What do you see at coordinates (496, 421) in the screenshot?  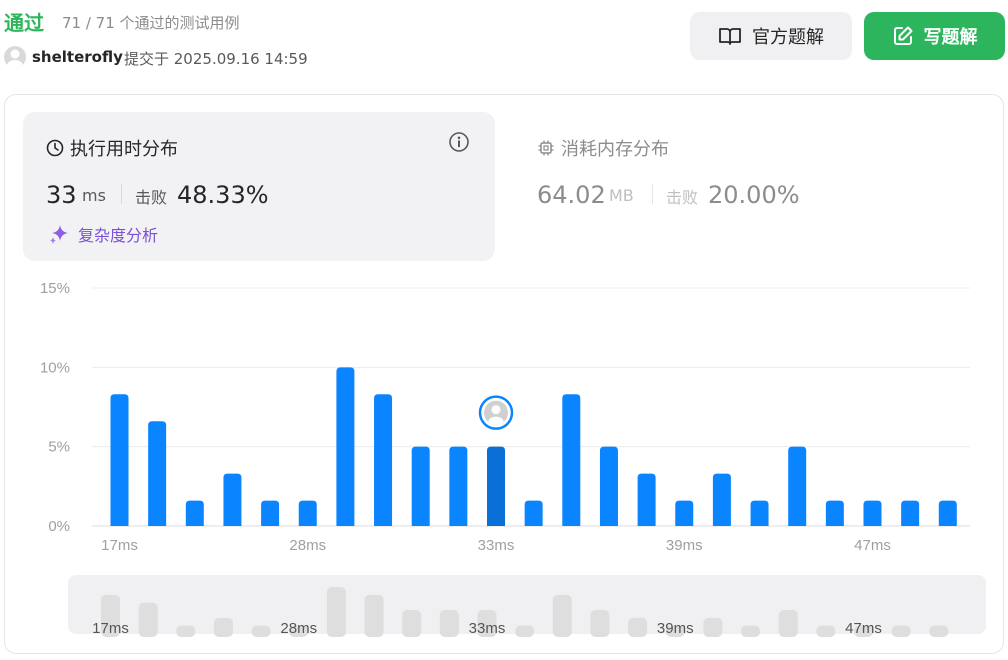 I see `marker-avatar-body` at bounding box center [496, 421].